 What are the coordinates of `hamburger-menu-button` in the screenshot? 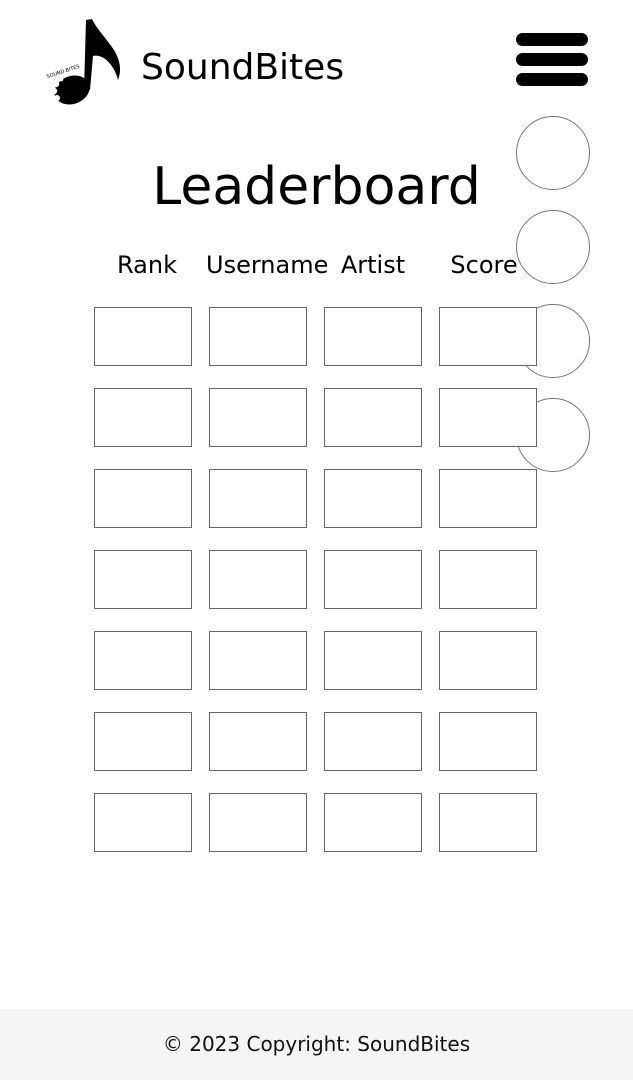 It's located at (552, 60).